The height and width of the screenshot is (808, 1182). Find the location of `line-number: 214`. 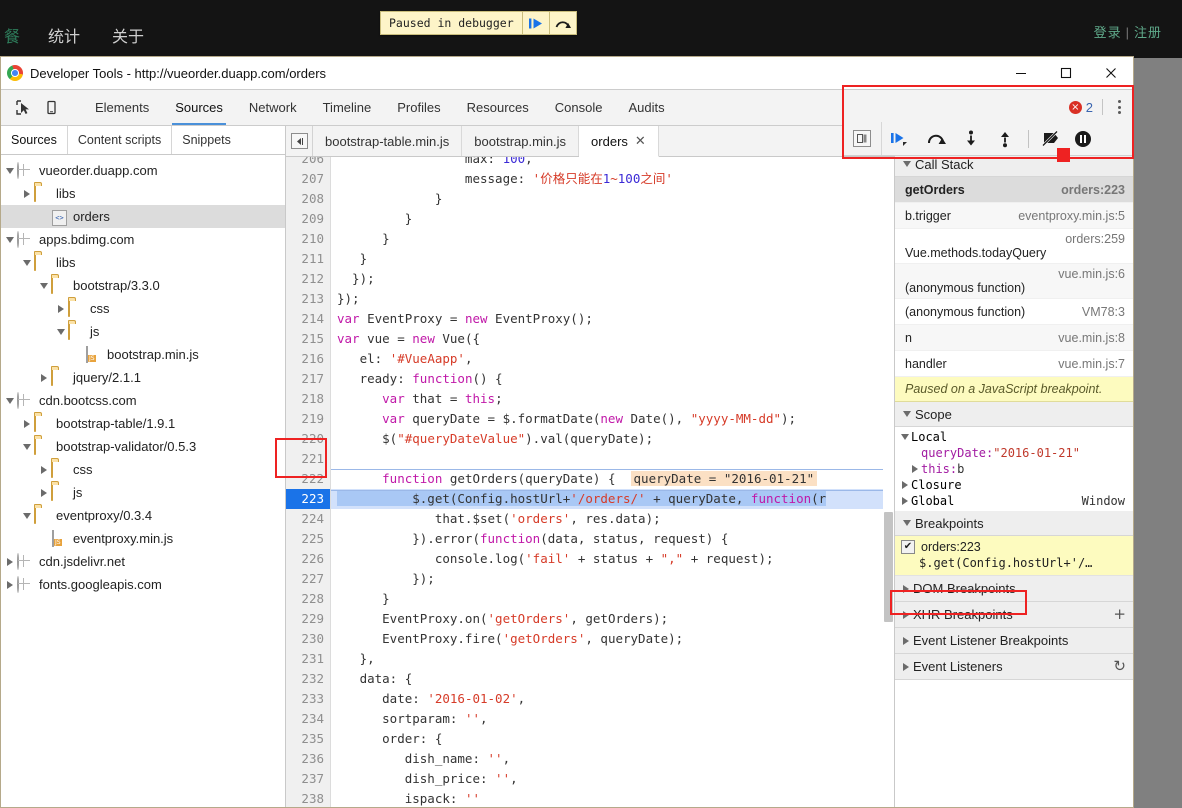

line-number: 214 is located at coordinates (305, 319).